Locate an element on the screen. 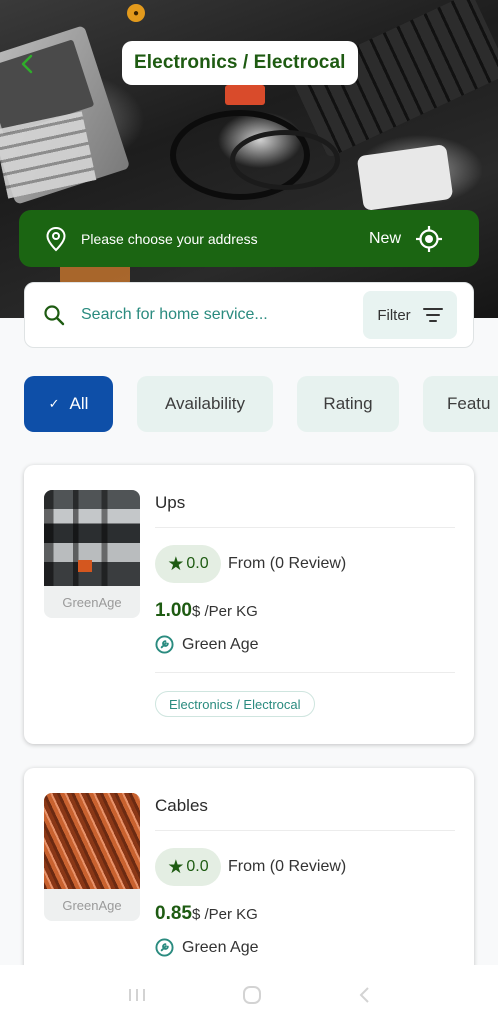 The height and width of the screenshot is (1024, 498). category-tag: Electronics / Electrocal is located at coordinates (235, 704).